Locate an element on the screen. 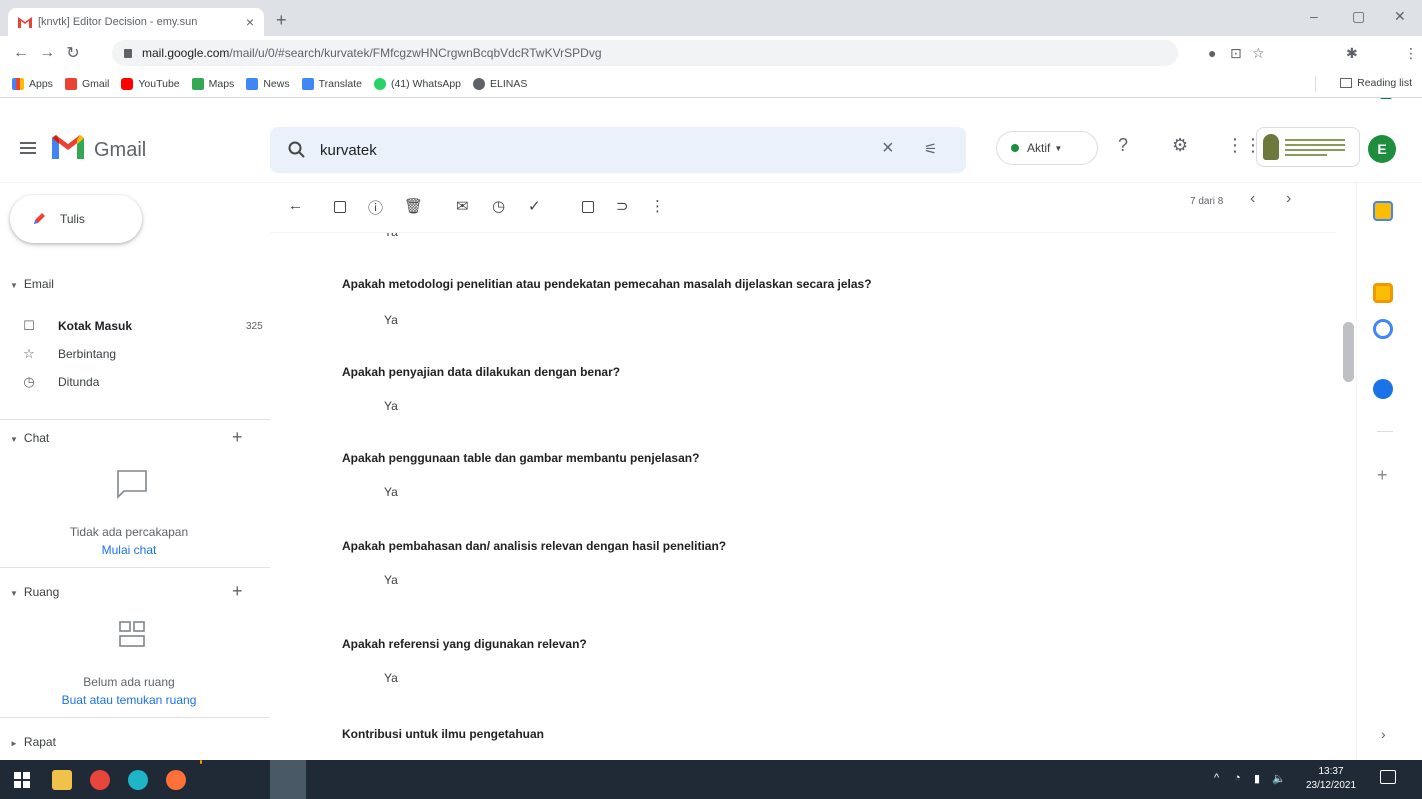 The width and height of the screenshot is (1422, 799). calendar-icon is located at coordinates (1383, 211).